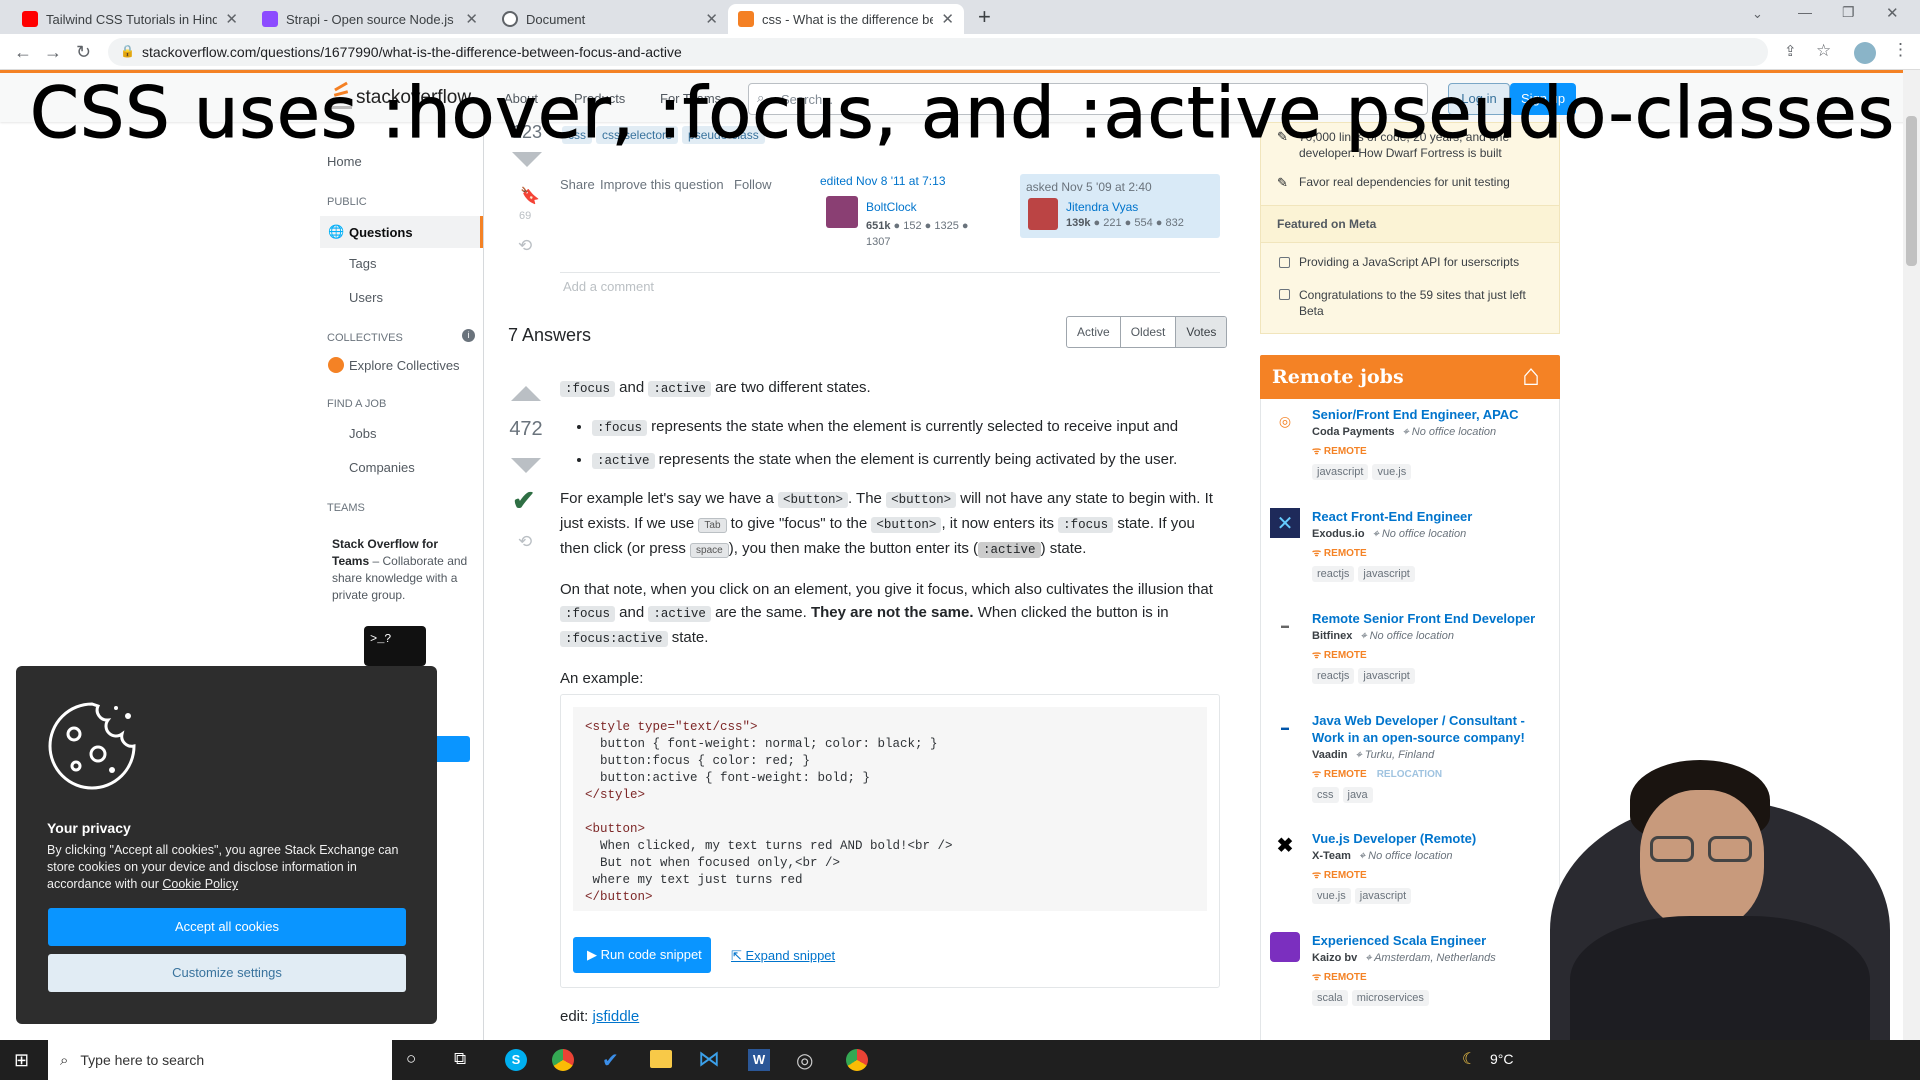 The width and height of the screenshot is (1920, 1080). I want to click on windows-start-icon: ⊞, so click(21, 1060).